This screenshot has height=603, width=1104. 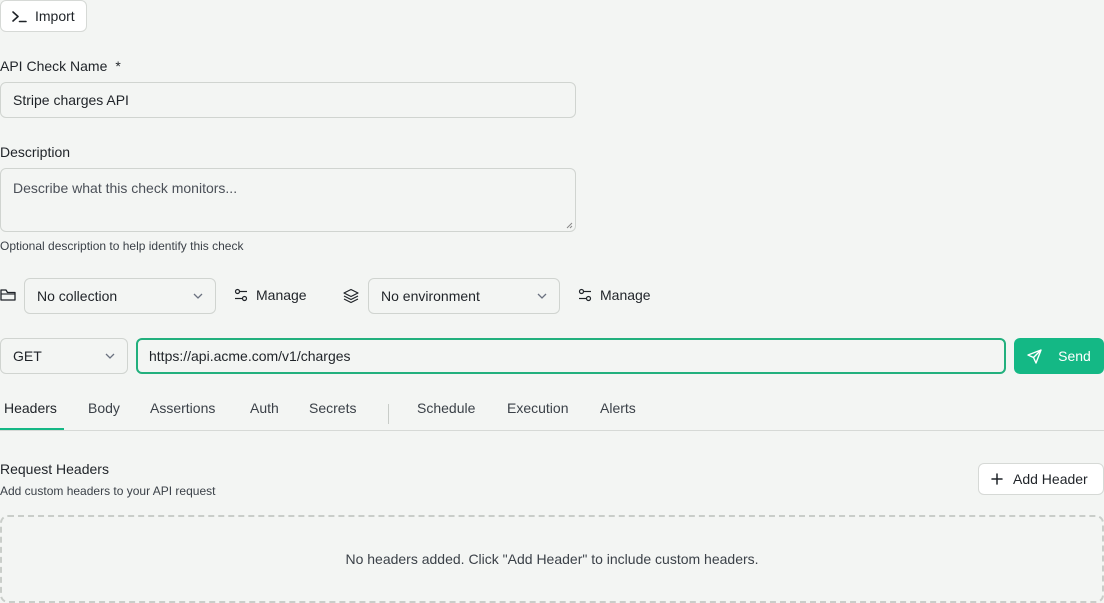 I want to click on collection-select: No collection, so click(x=120, y=296).